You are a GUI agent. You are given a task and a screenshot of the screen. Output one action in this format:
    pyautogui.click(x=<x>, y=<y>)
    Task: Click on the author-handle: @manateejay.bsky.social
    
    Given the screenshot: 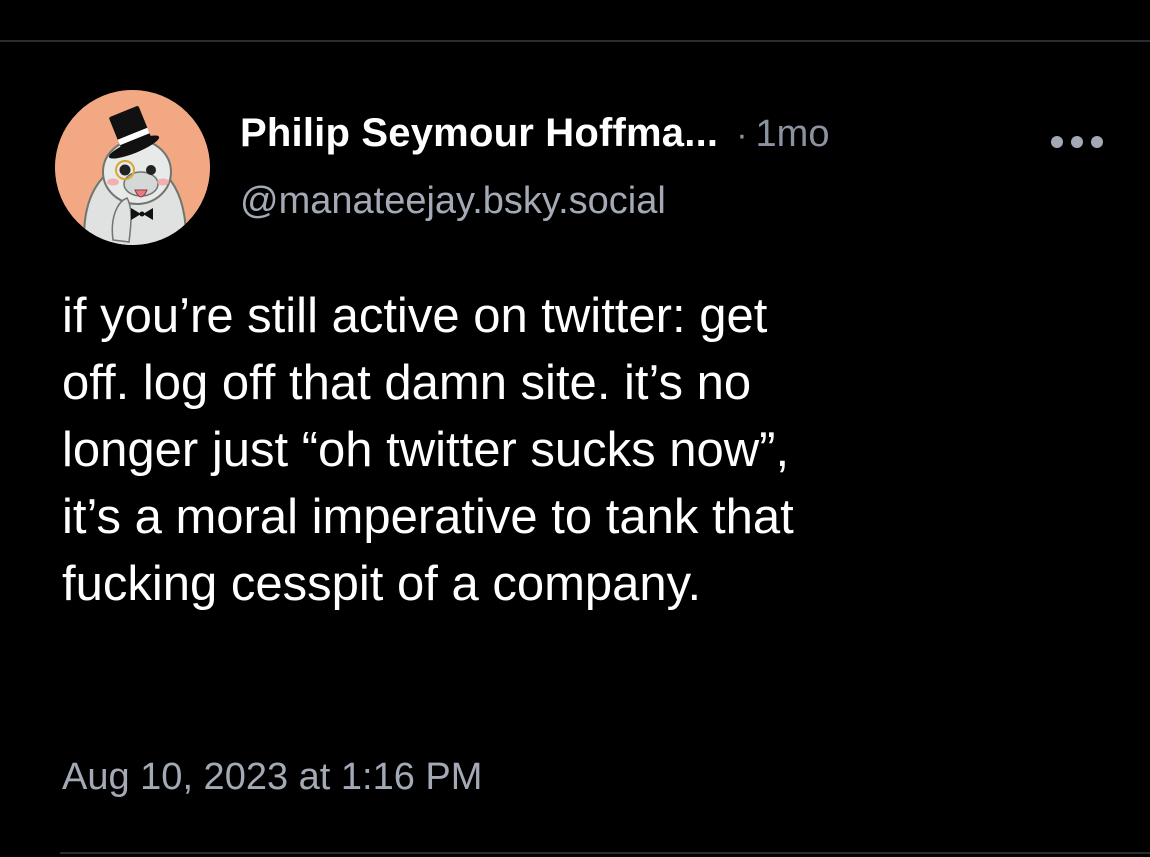 What is the action you would take?
    pyautogui.click(x=453, y=201)
    